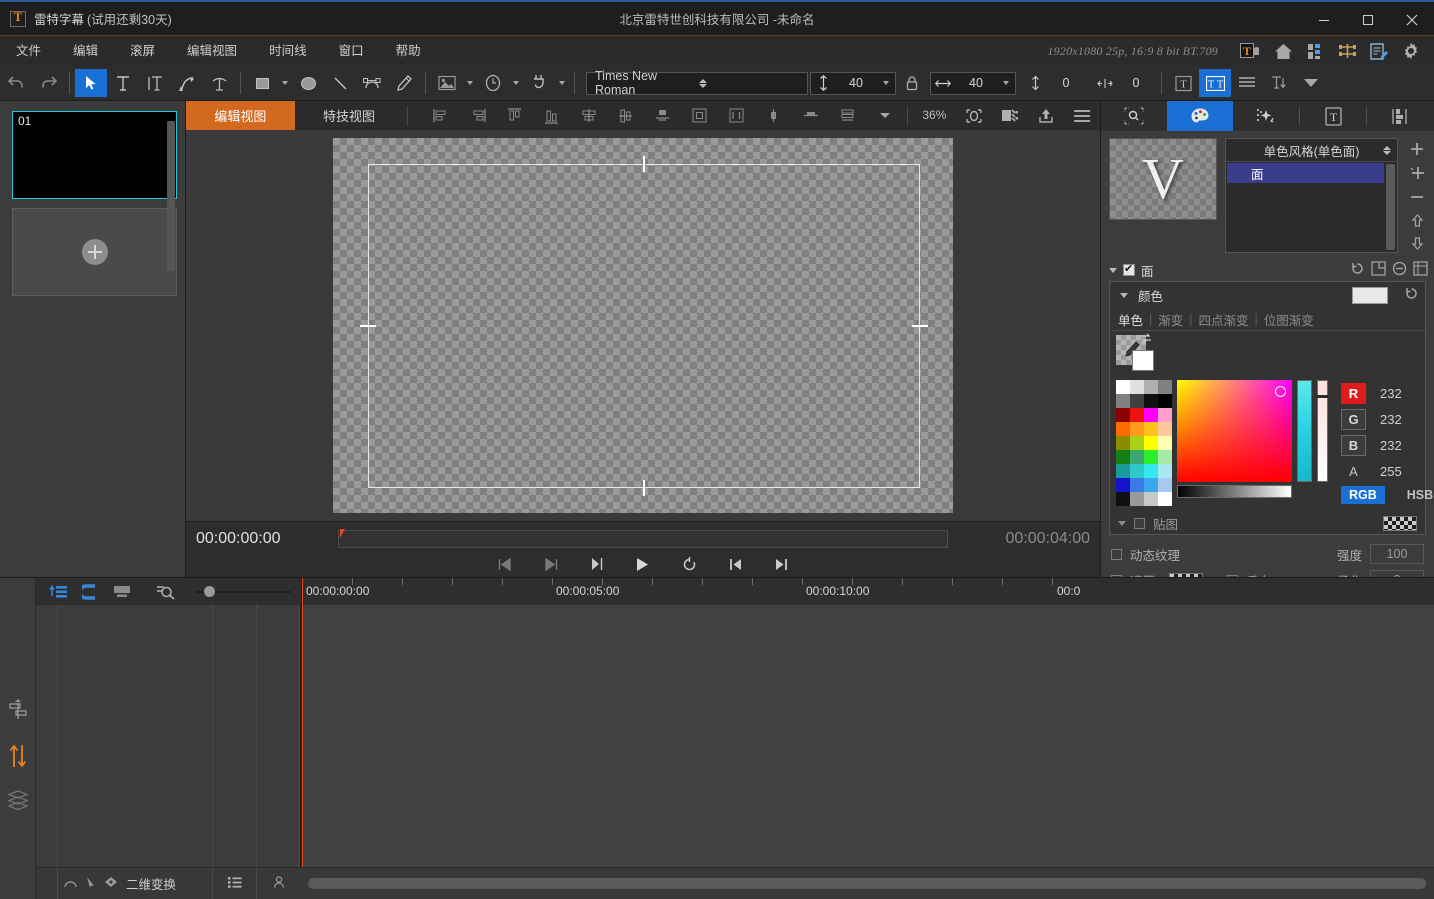  Describe the element at coordinates (1411, 51) in the screenshot. I see `gear-icon` at that location.